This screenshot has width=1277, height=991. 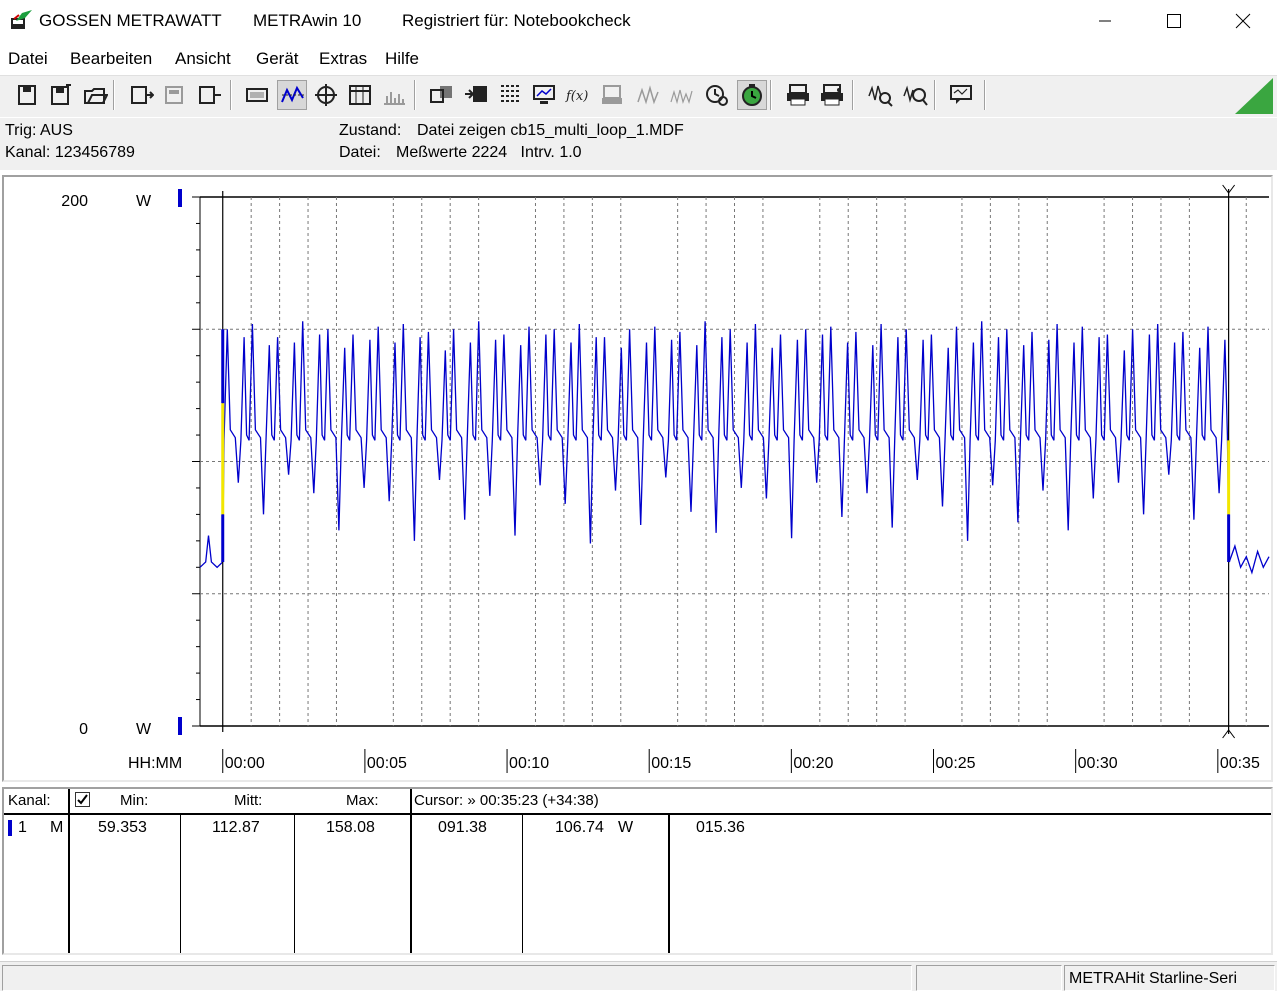 What do you see at coordinates (402, 59) in the screenshot?
I see `menu-hilfe: Hilfe` at bounding box center [402, 59].